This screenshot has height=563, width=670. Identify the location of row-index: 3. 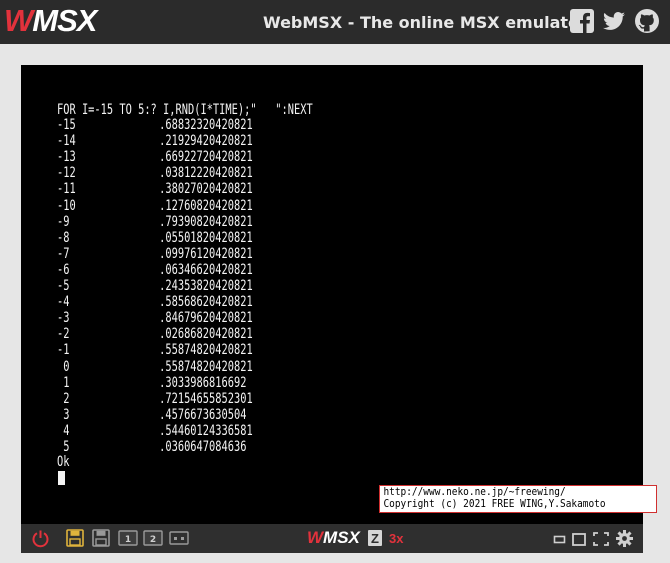
(63, 414).